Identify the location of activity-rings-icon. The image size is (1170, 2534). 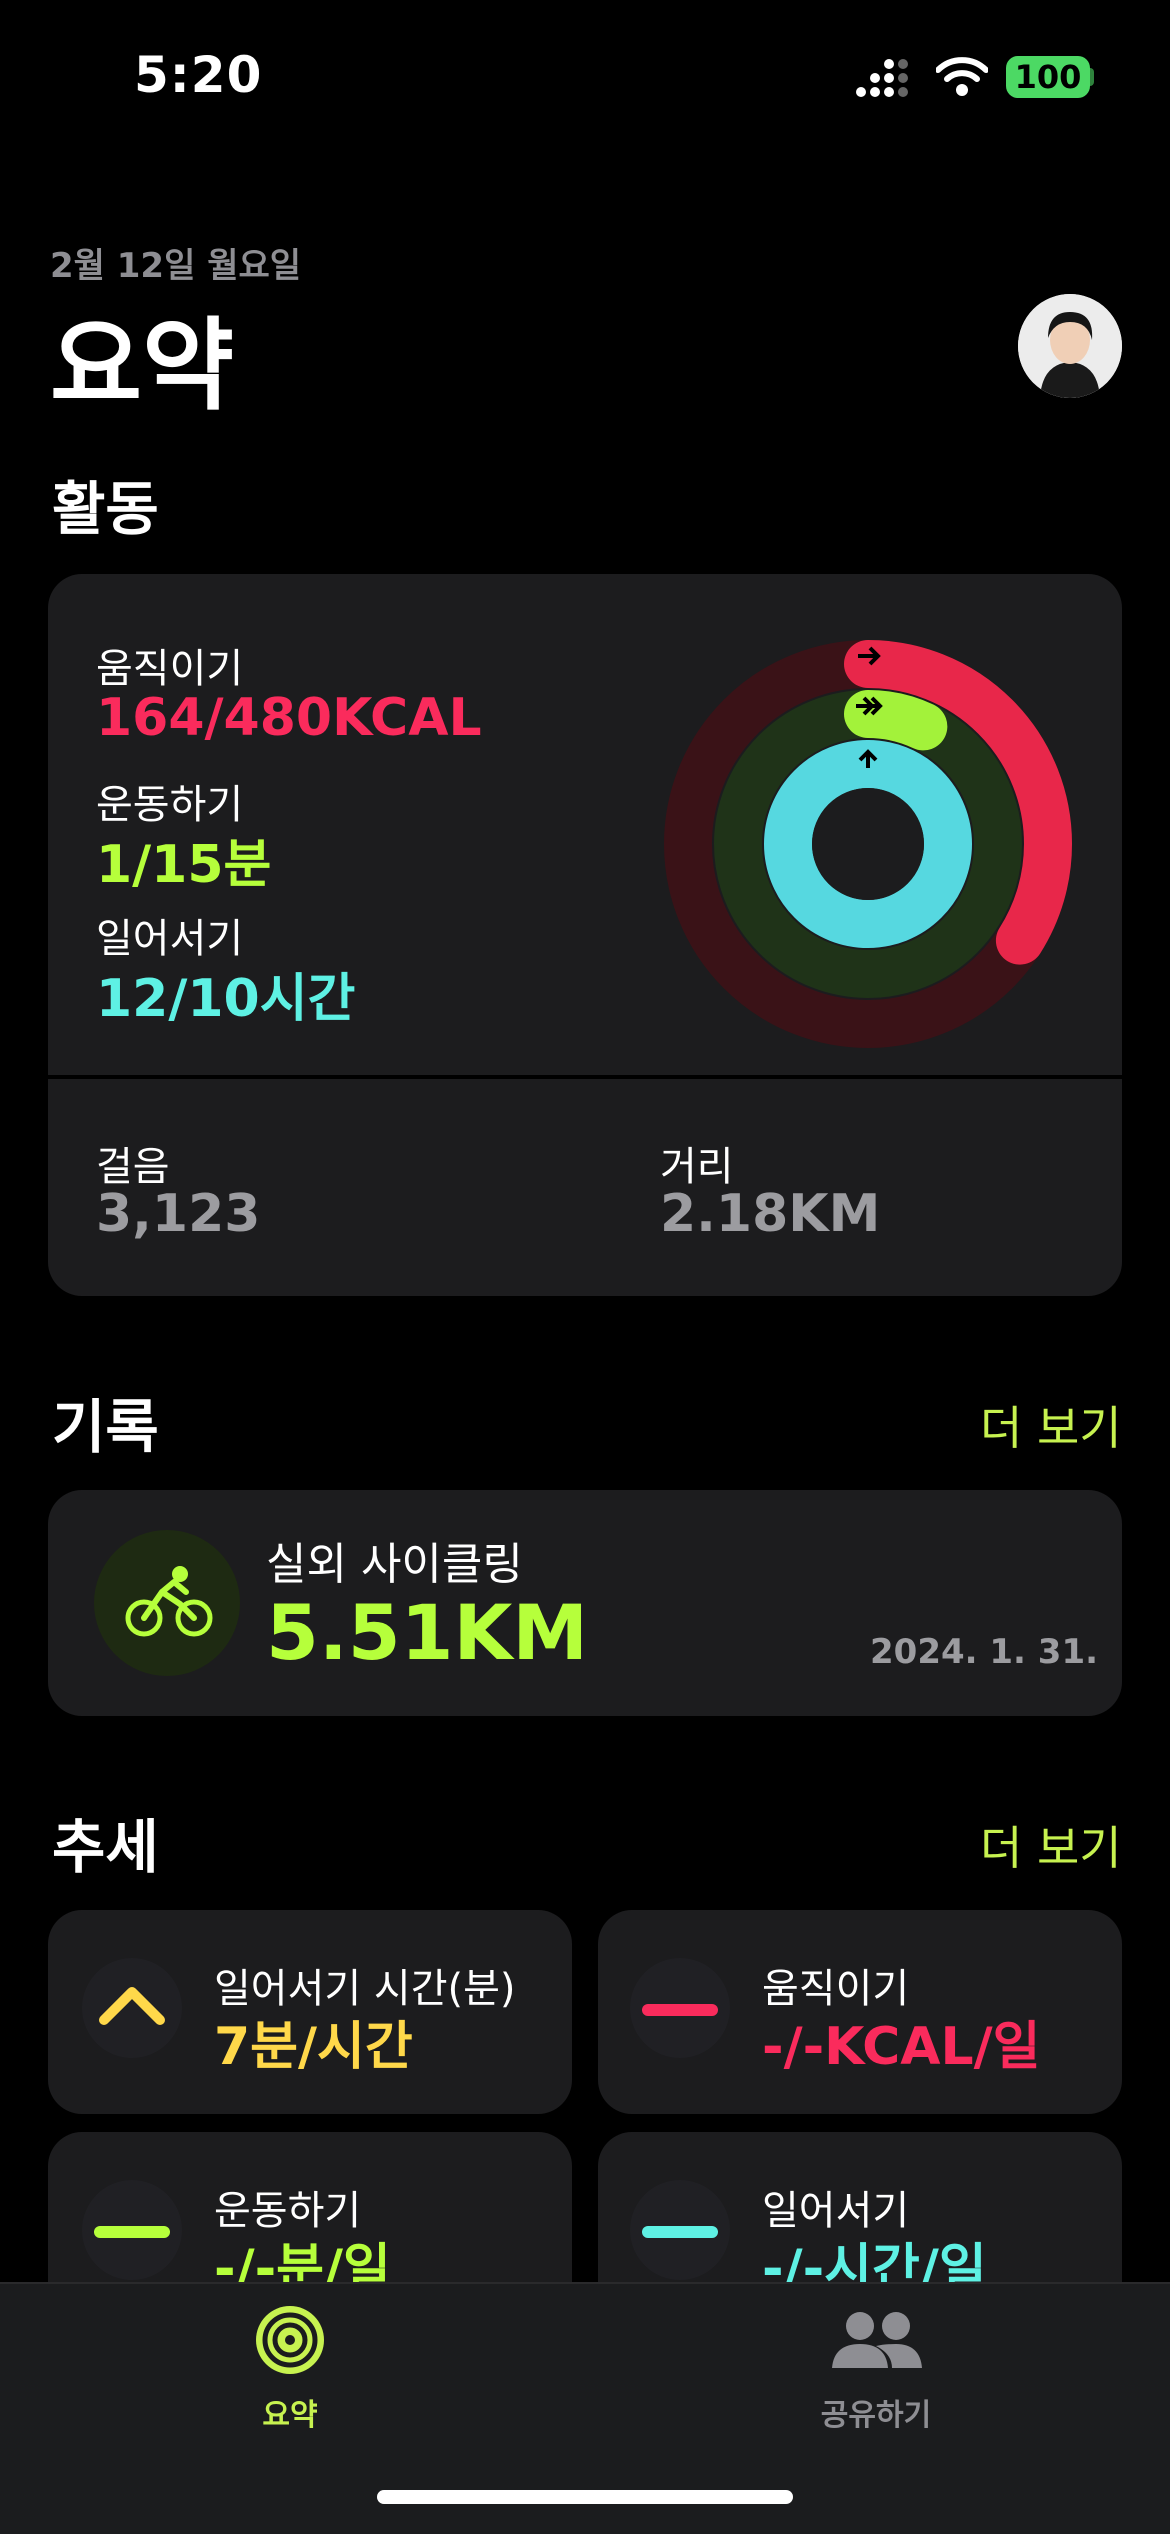
(290, 2340).